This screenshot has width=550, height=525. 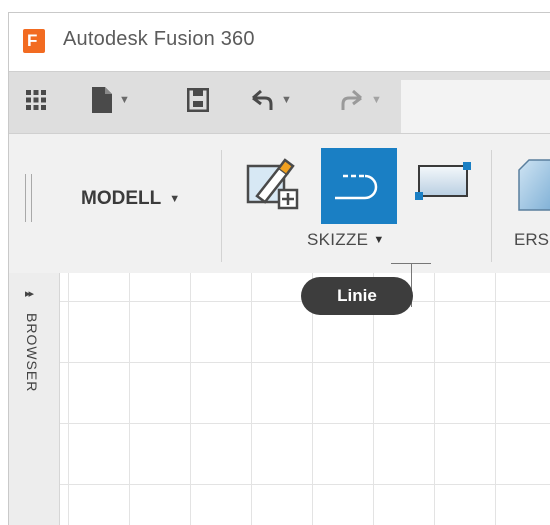 I want to click on redo-icon, so click(x=351, y=99).